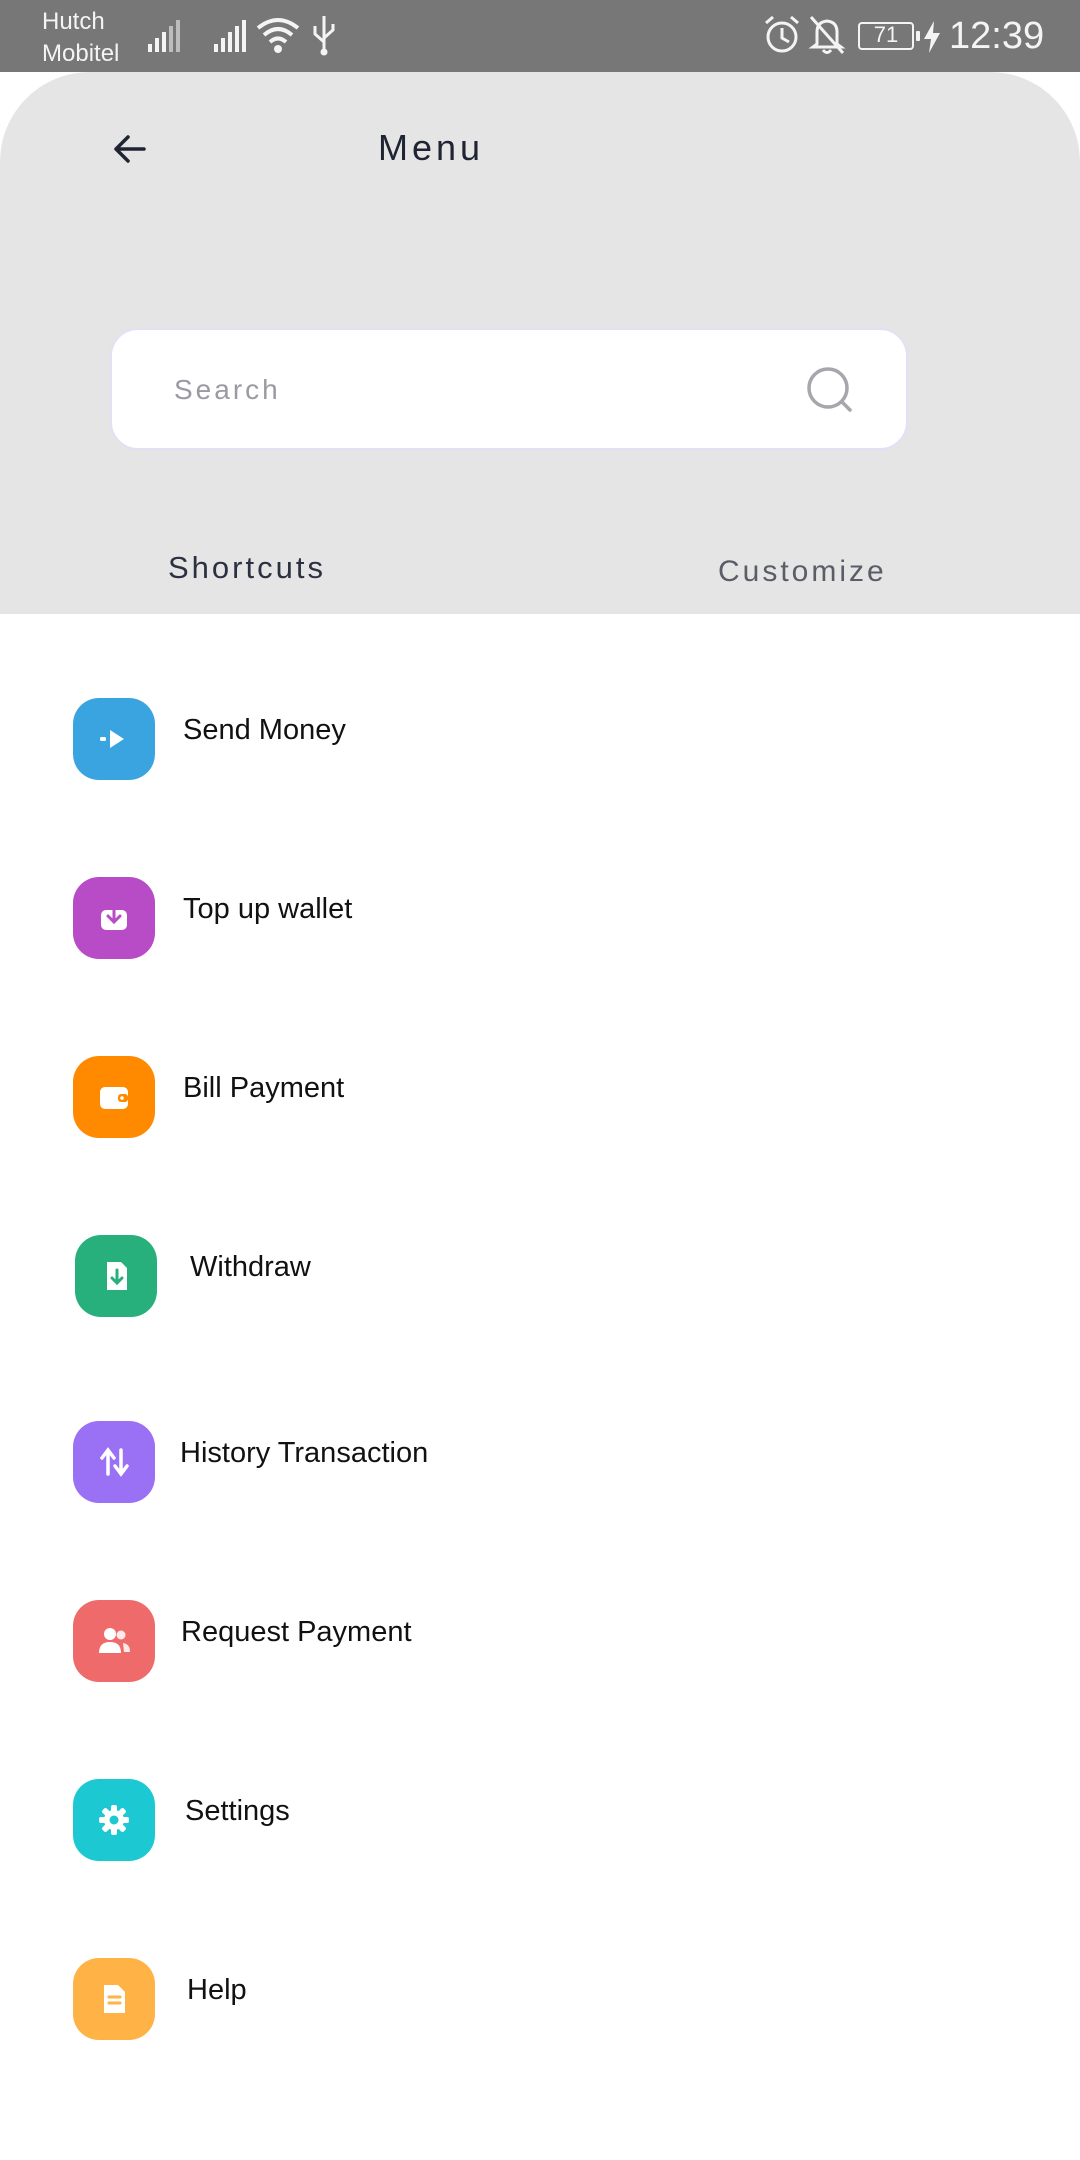 Image resolution: width=1080 pixels, height=2160 pixels. Describe the element at coordinates (540, 1640) in the screenshot. I see `menu-item-request-payment: Request Payment` at that location.